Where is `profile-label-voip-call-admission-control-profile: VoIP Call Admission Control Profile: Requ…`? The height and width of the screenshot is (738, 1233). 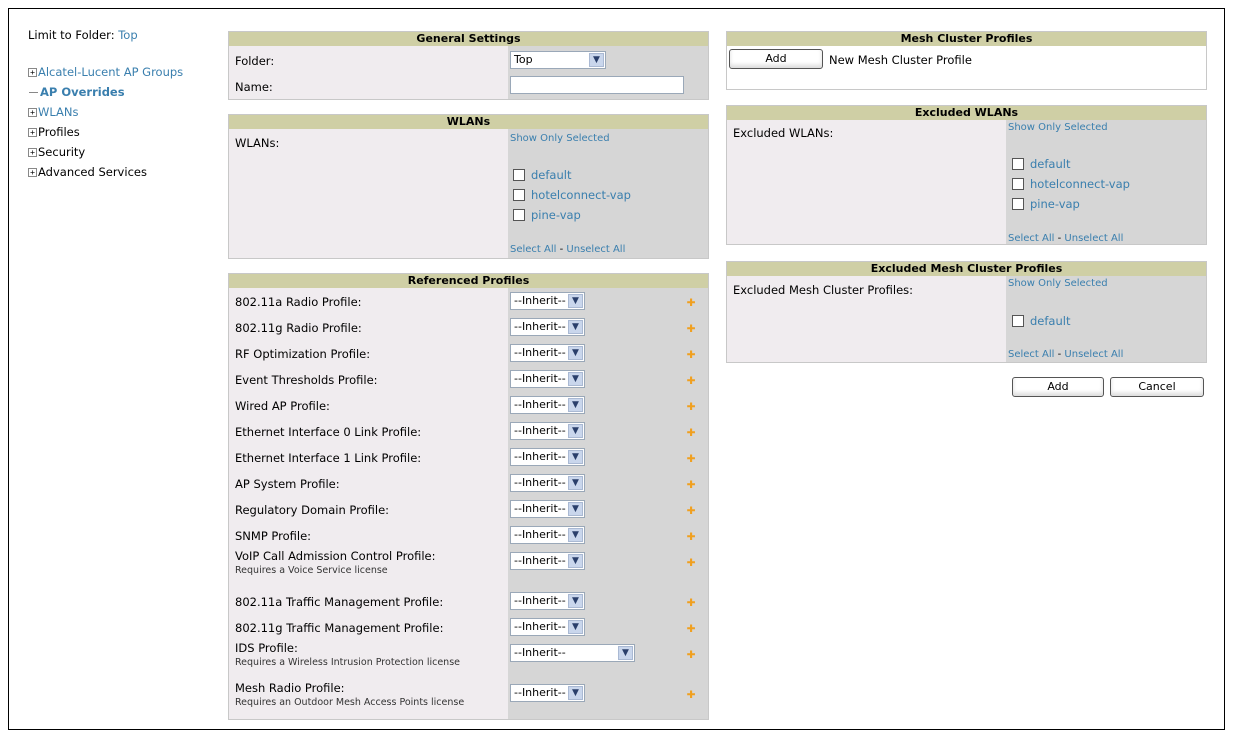 profile-label-voip-call-admission-control-profile: VoIP Call Admission Control Profile: Requ… is located at coordinates (335, 562).